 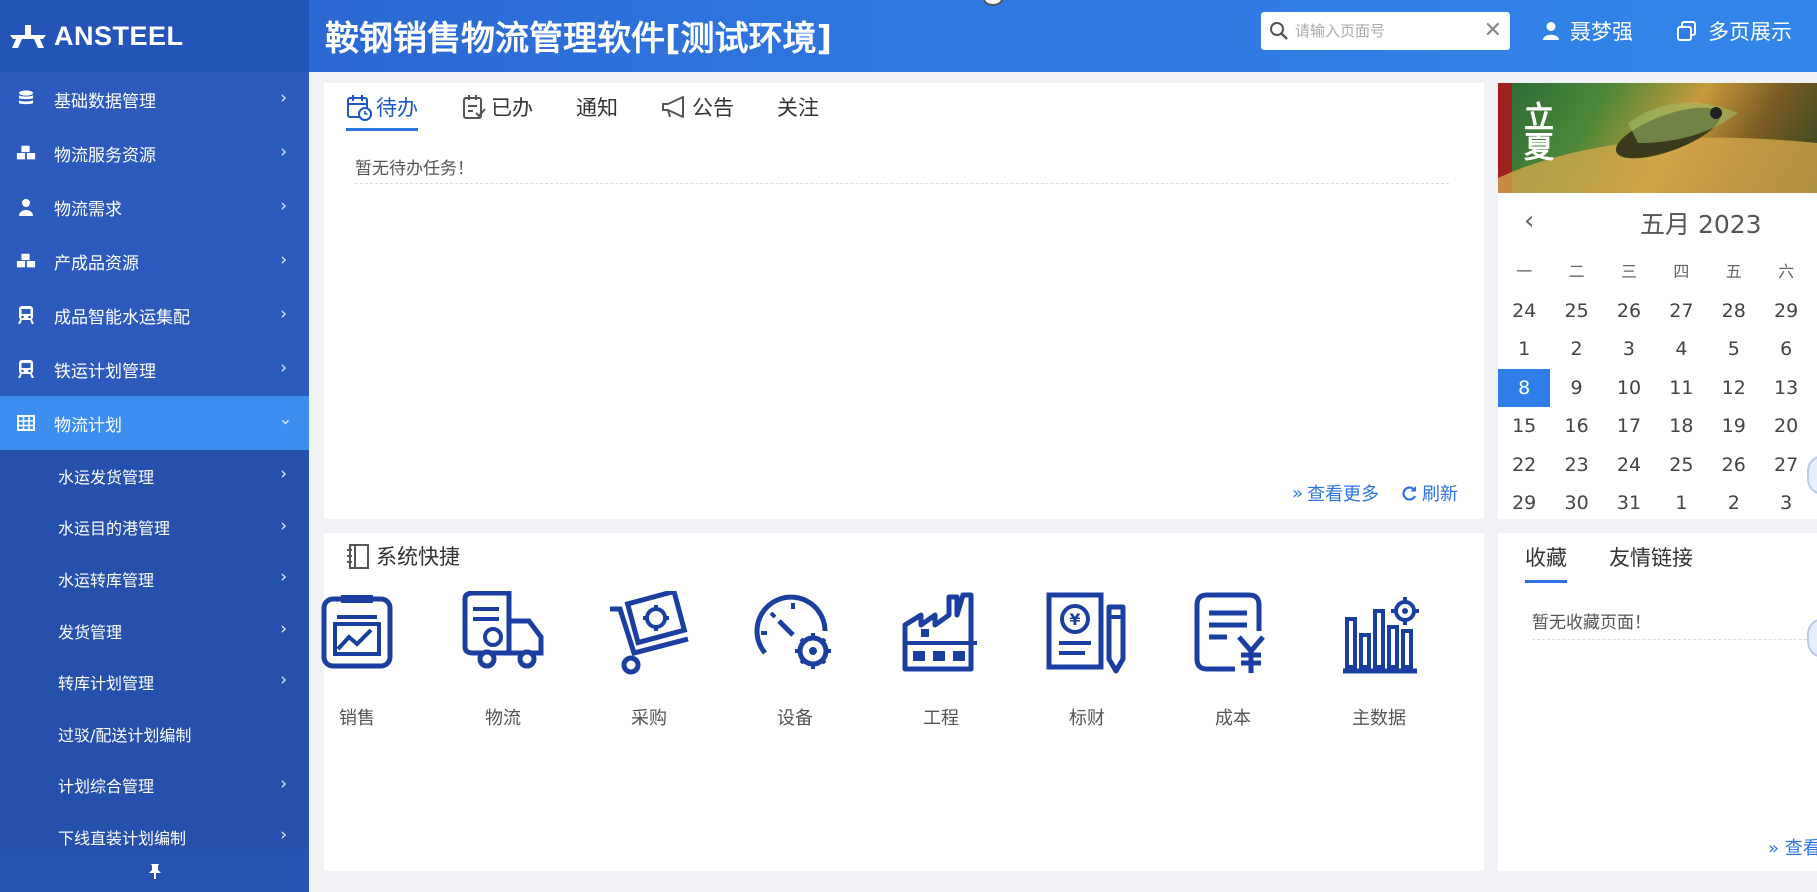 I want to click on shortcut-engineering: 工程, so click(x=941, y=660).